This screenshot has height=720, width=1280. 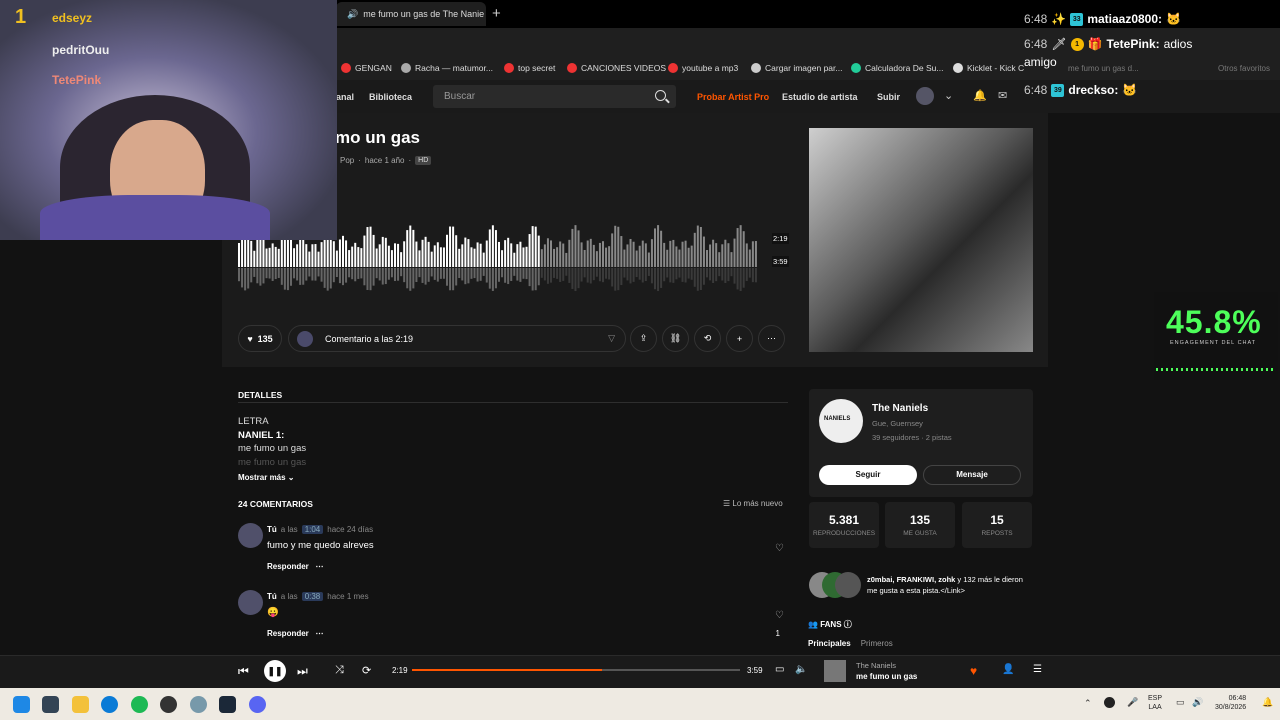 What do you see at coordinates (841, 421) in the screenshot?
I see `artist-avatar: NANIELS` at bounding box center [841, 421].